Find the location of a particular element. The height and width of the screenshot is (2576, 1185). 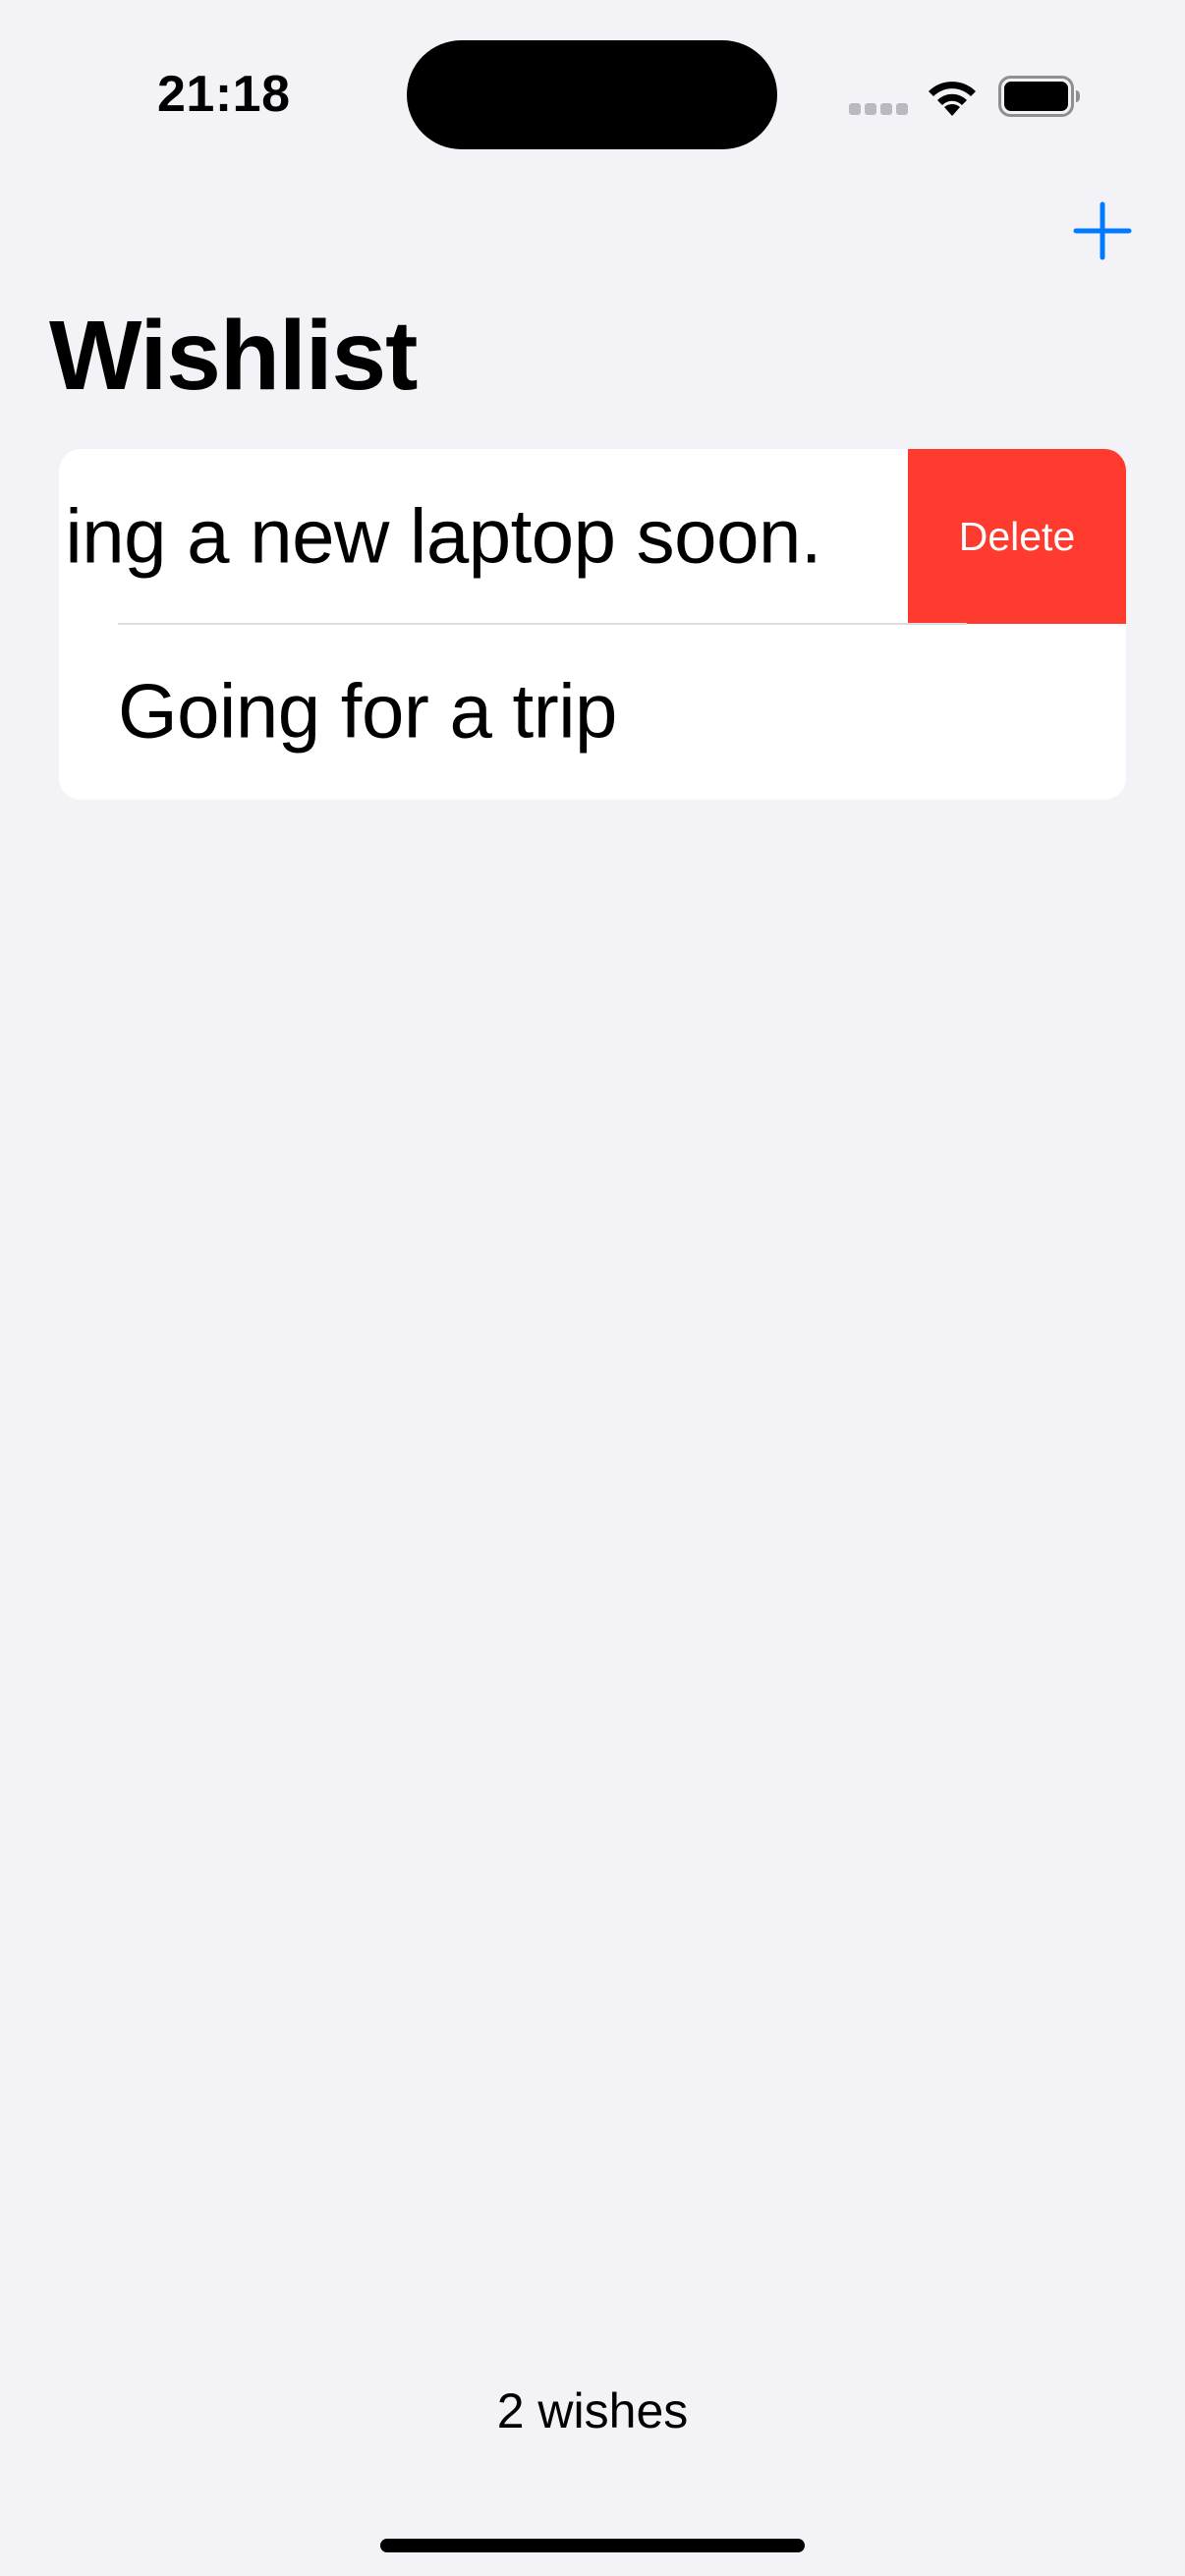

status-time: 21:18 is located at coordinates (224, 94).